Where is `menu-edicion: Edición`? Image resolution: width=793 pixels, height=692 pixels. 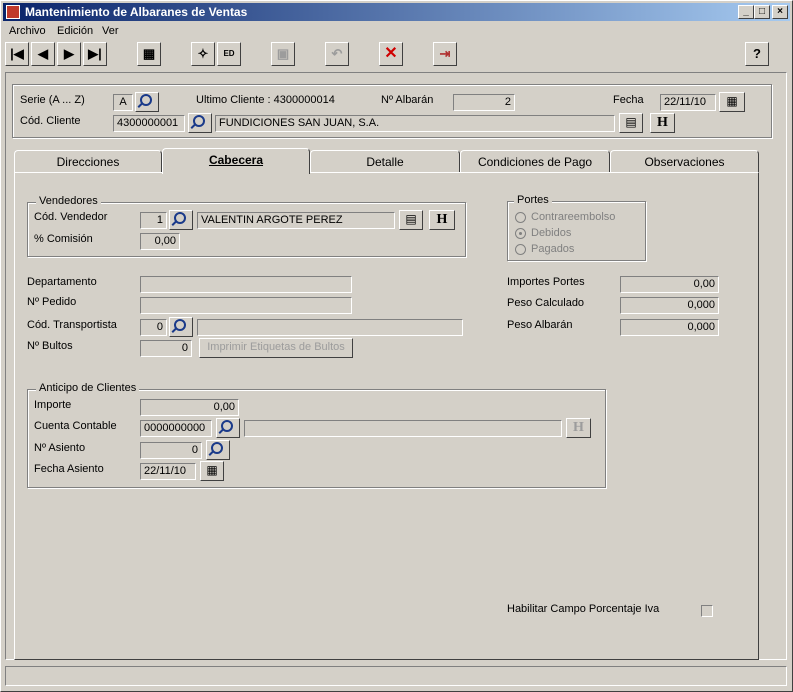
menu-edicion: Edición is located at coordinates (75, 31).